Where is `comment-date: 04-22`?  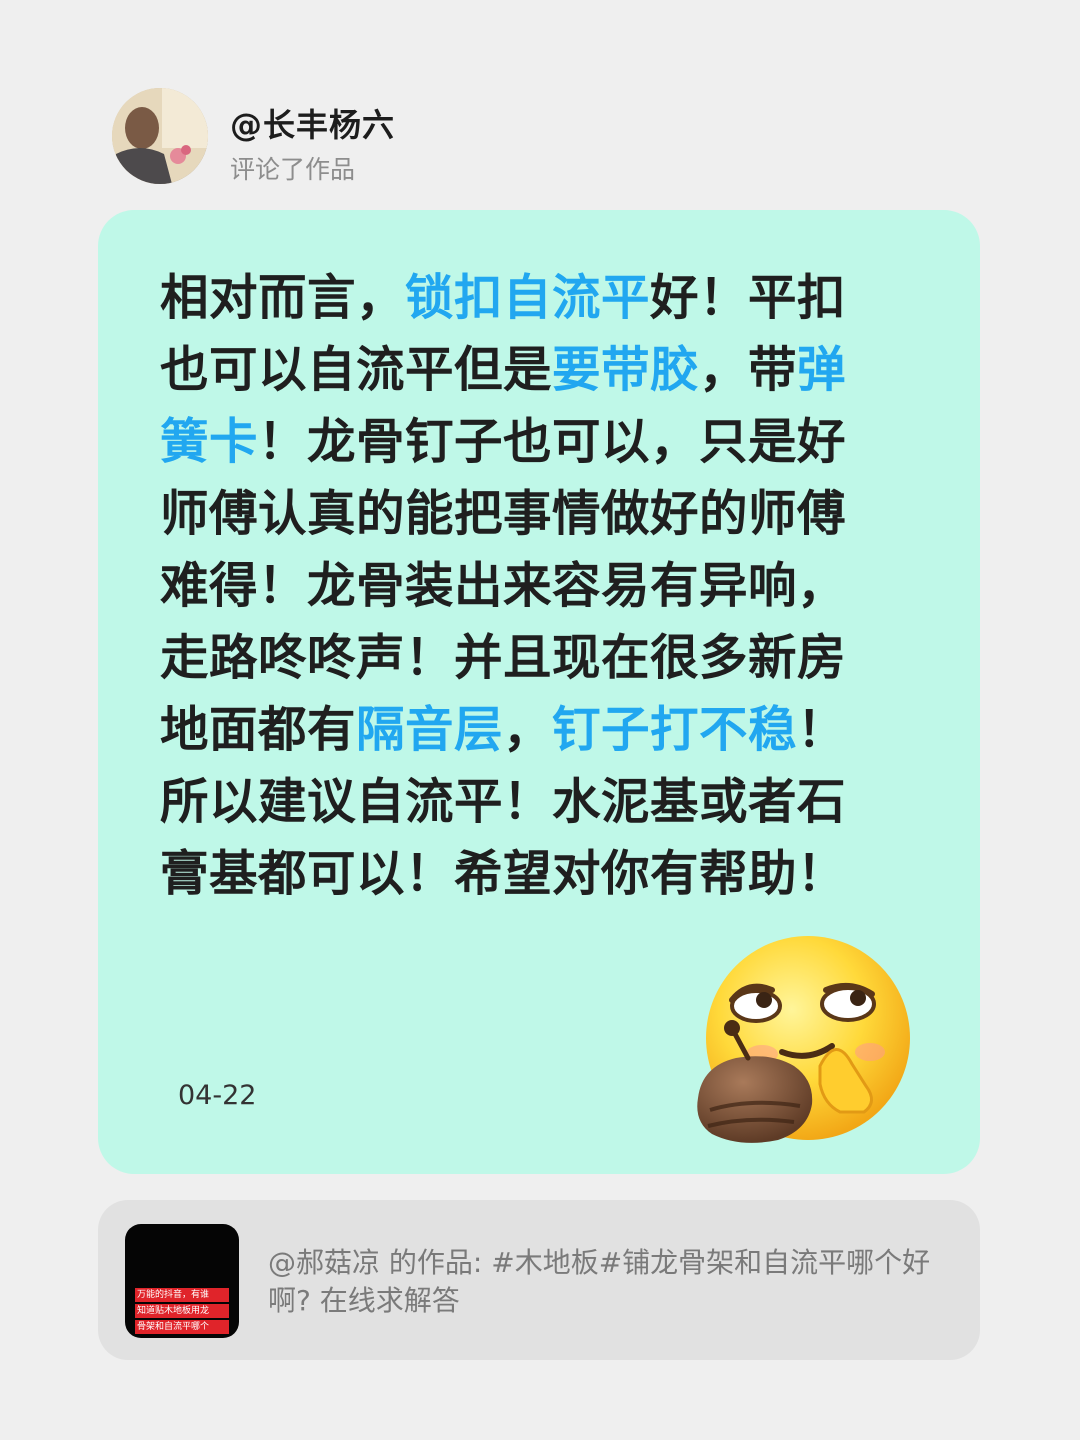 comment-date: 04-22 is located at coordinates (217, 1095).